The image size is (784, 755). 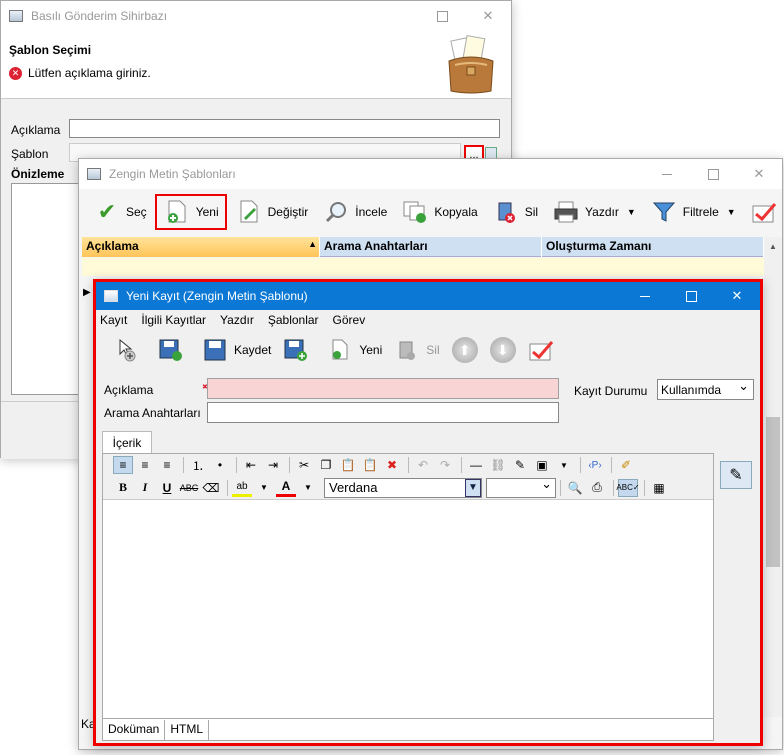 I want to click on filter-button: Filtrele ▼, so click(x=693, y=212).